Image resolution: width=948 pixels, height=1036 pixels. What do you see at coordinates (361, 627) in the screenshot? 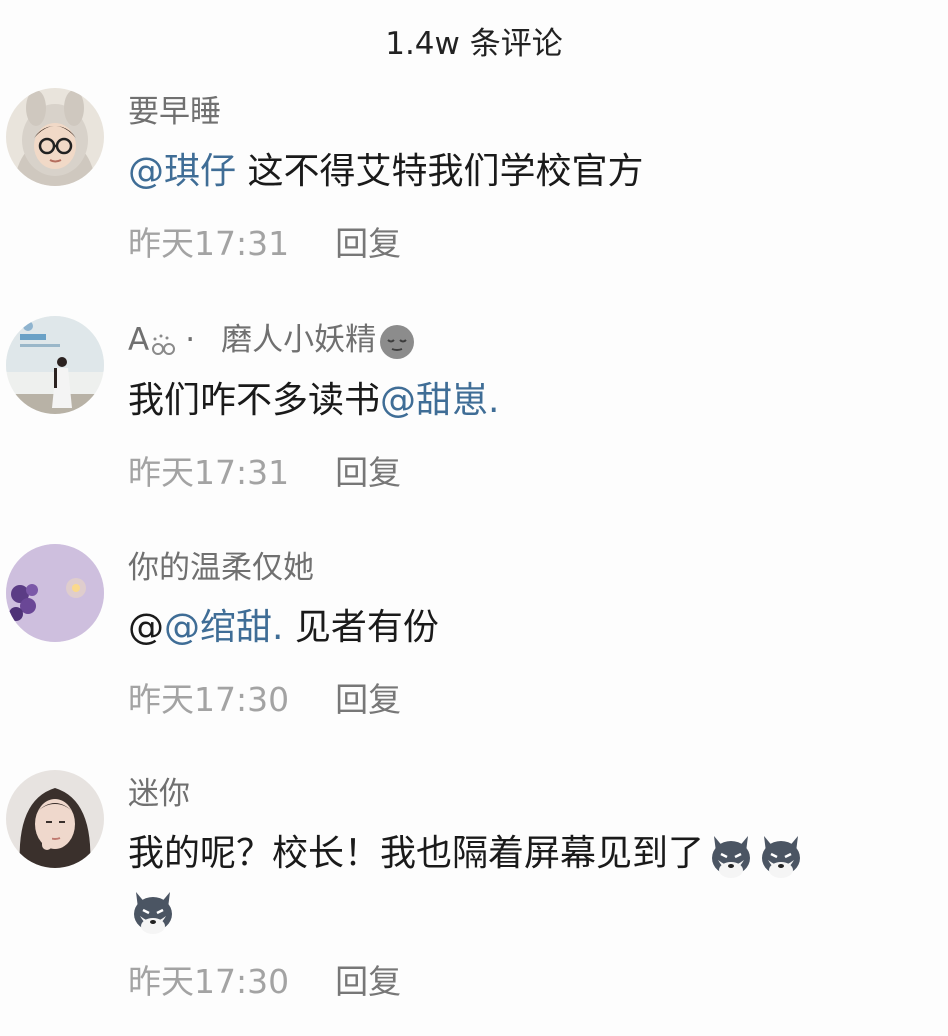
I see `comment-text-segment: 见者有份` at bounding box center [361, 627].